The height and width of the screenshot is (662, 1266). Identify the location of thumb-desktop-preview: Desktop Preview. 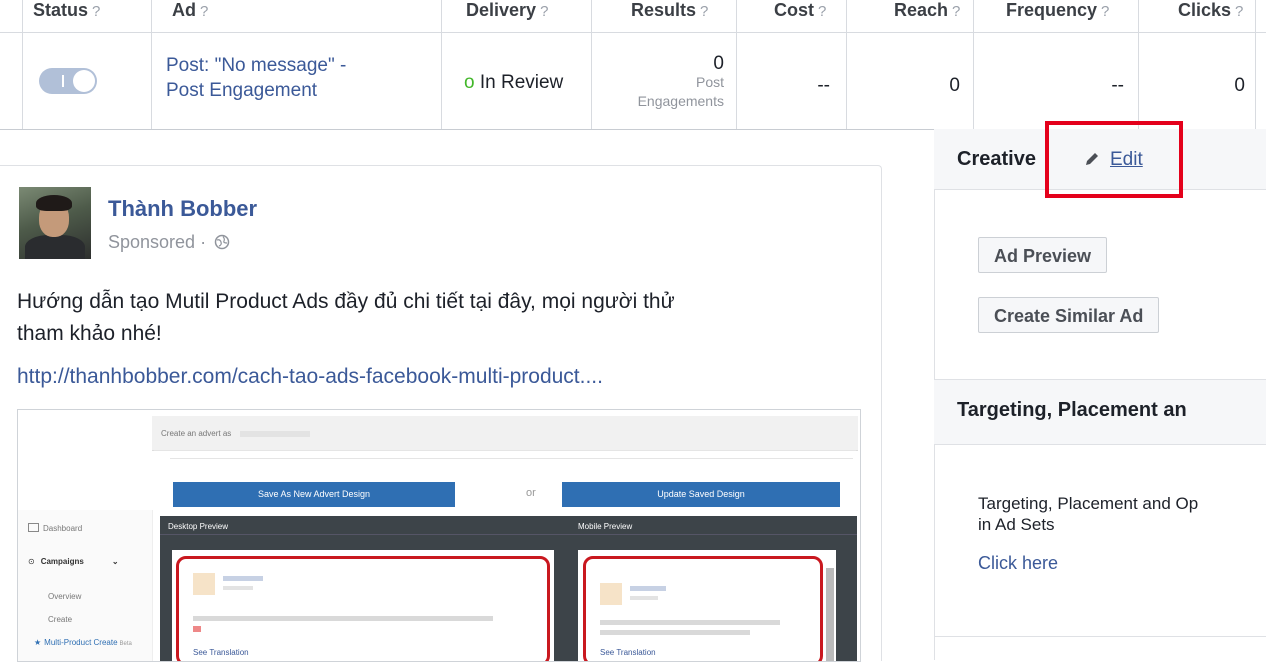
(198, 526).